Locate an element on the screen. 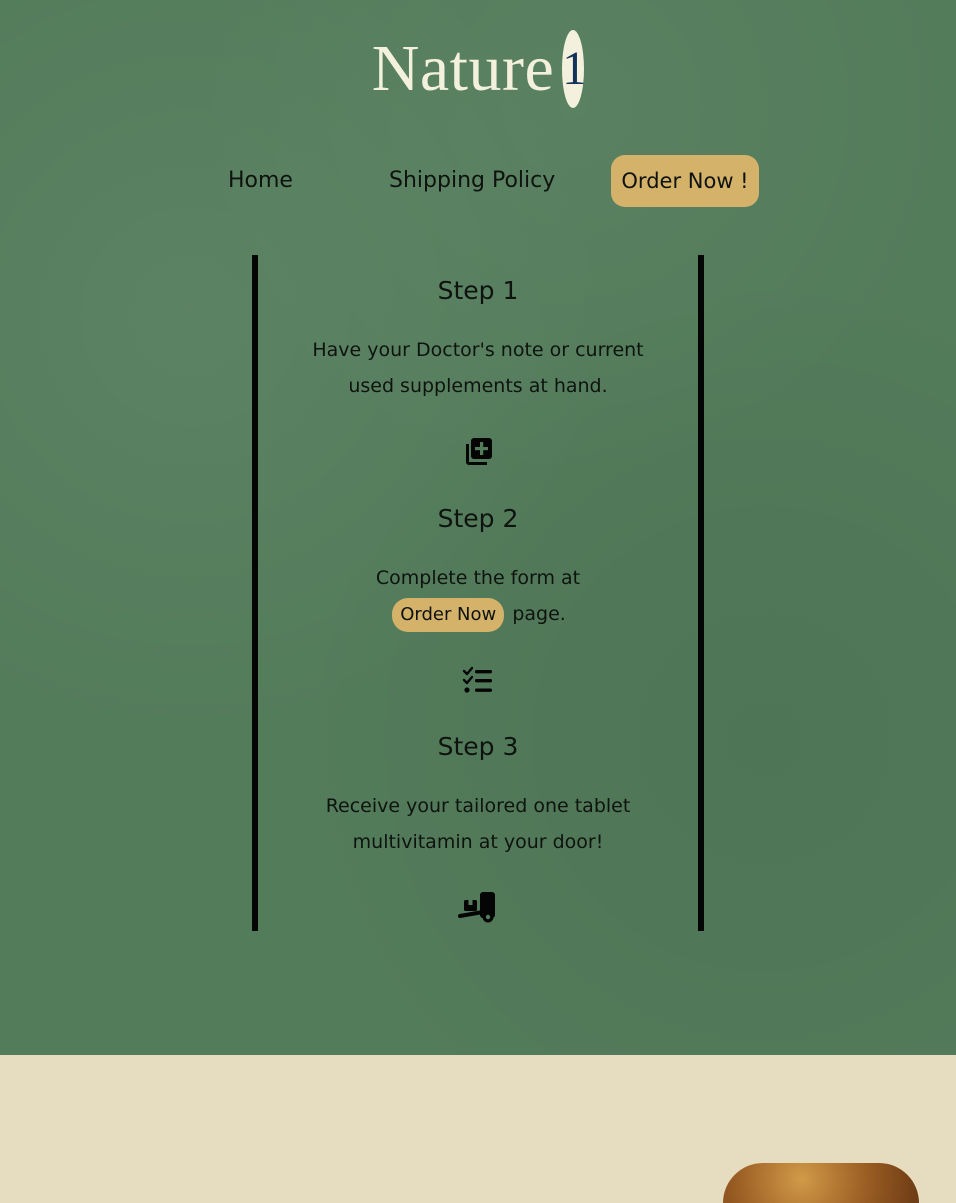 The width and height of the screenshot is (956, 1203). step-2-text-after: page. is located at coordinates (539, 614).